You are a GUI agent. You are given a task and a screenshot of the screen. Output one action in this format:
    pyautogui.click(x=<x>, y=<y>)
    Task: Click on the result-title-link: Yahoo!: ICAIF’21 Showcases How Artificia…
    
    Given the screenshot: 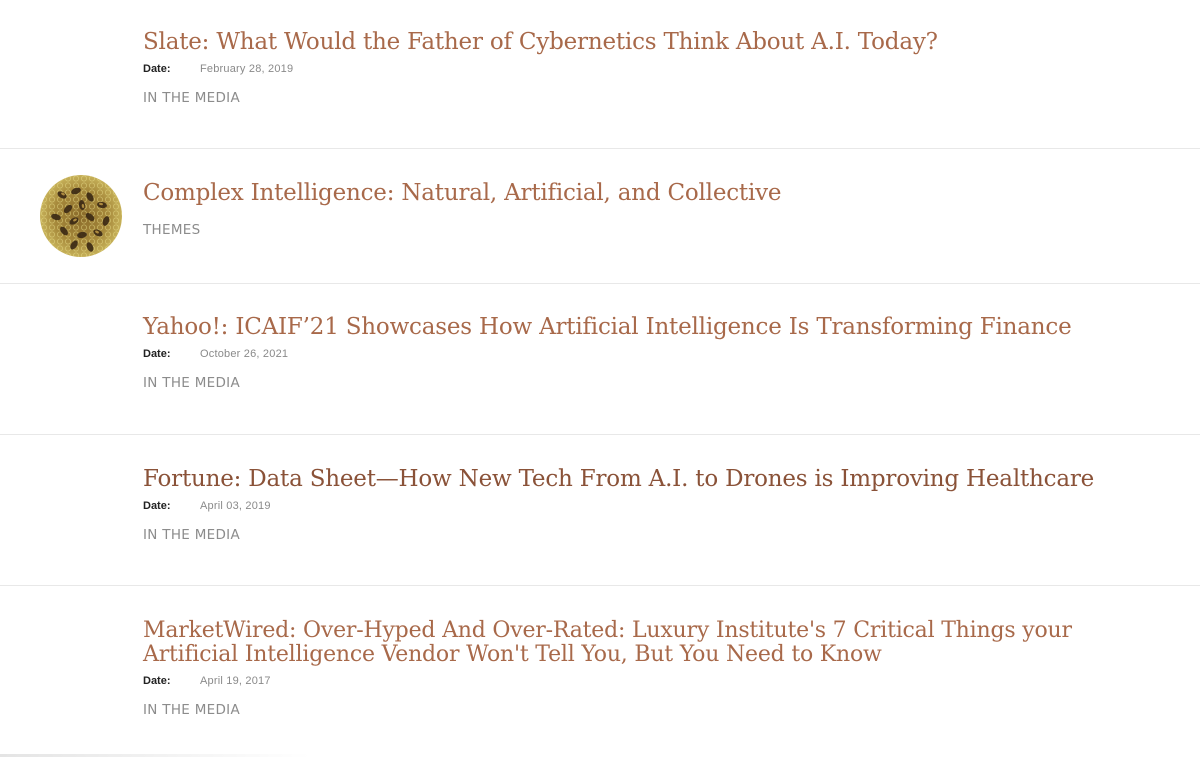 What is the action you would take?
    pyautogui.click(x=651, y=327)
    